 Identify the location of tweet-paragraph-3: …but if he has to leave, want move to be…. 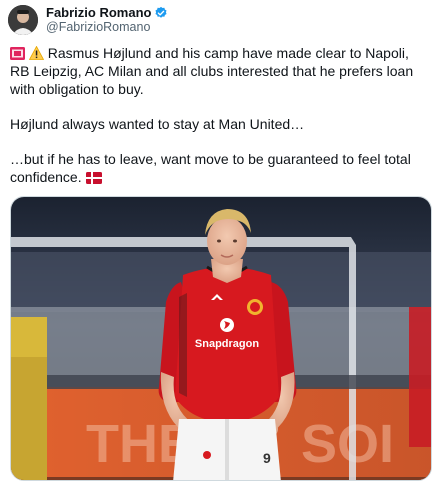
(217, 168).